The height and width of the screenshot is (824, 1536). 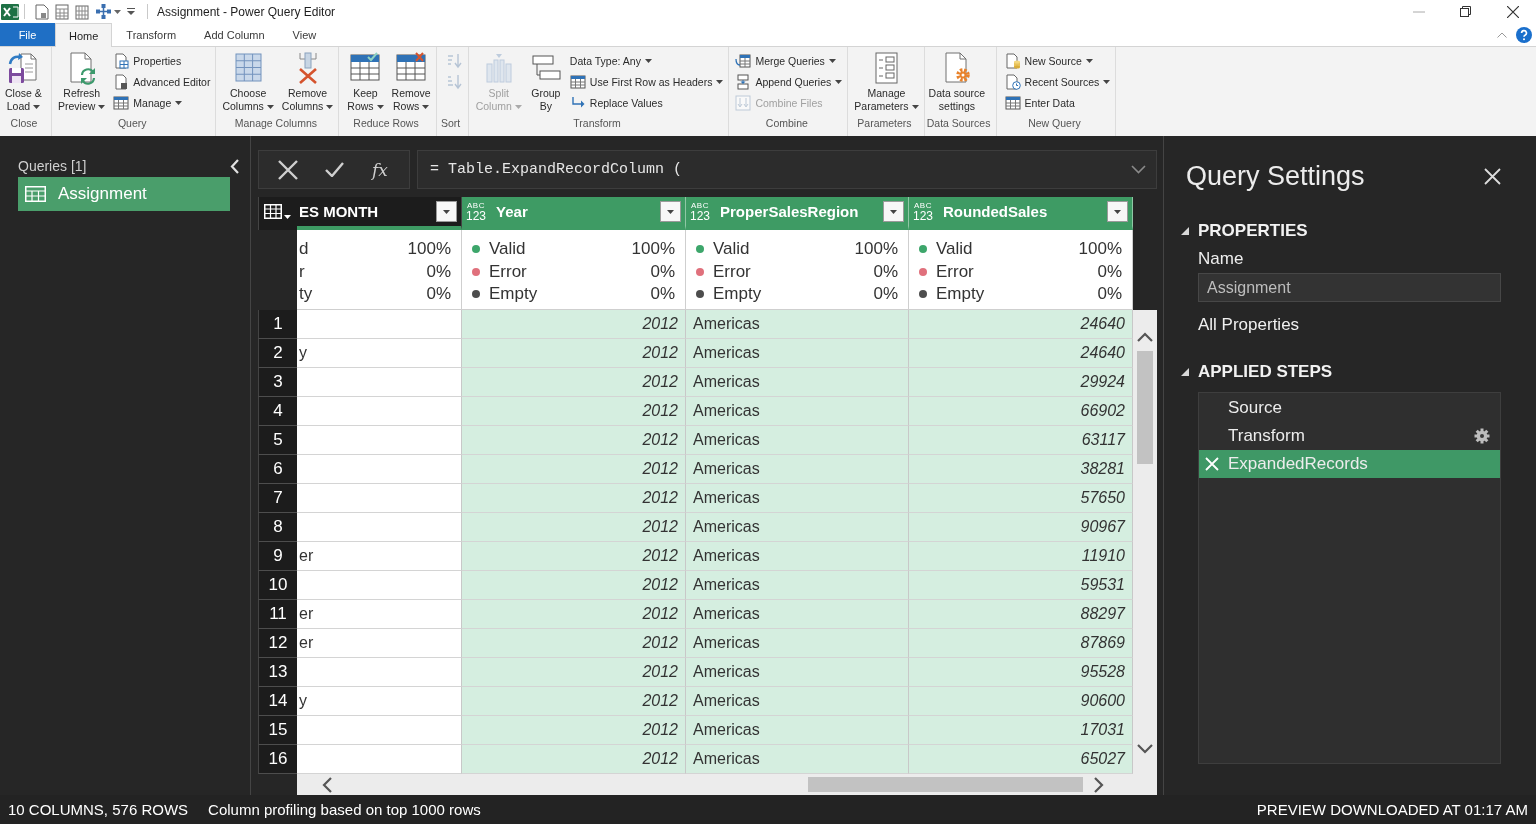 What do you see at coordinates (1012, 81) in the screenshot?
I see `document-clock-icon` at bounding box center [1012, 81].